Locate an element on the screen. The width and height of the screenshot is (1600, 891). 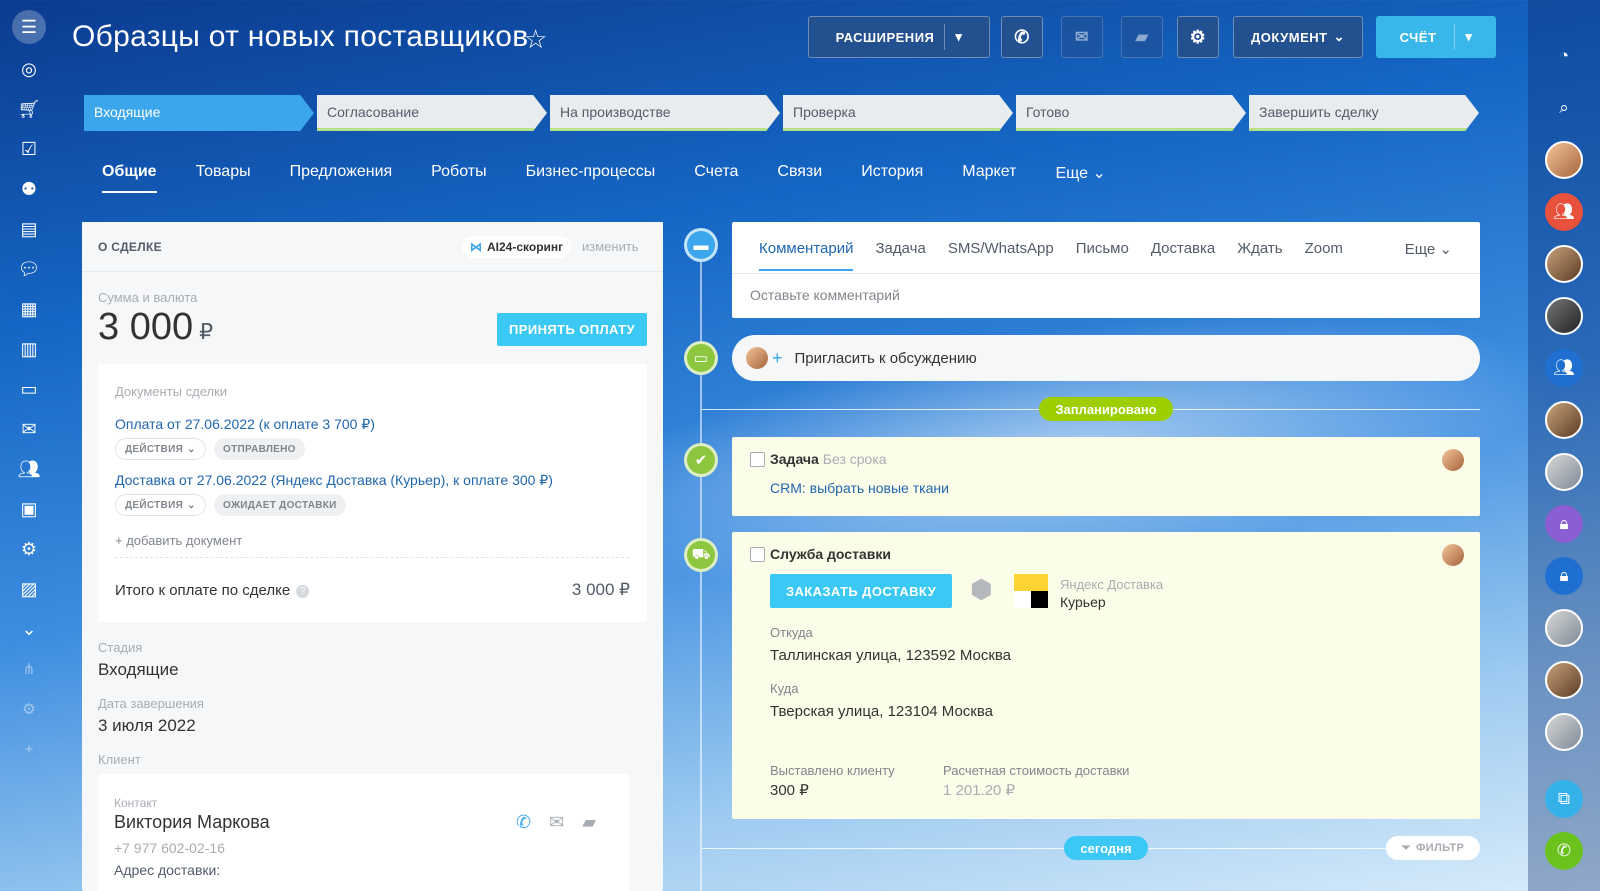
tab-robots: Роботы is located at coordinates (458, 178).